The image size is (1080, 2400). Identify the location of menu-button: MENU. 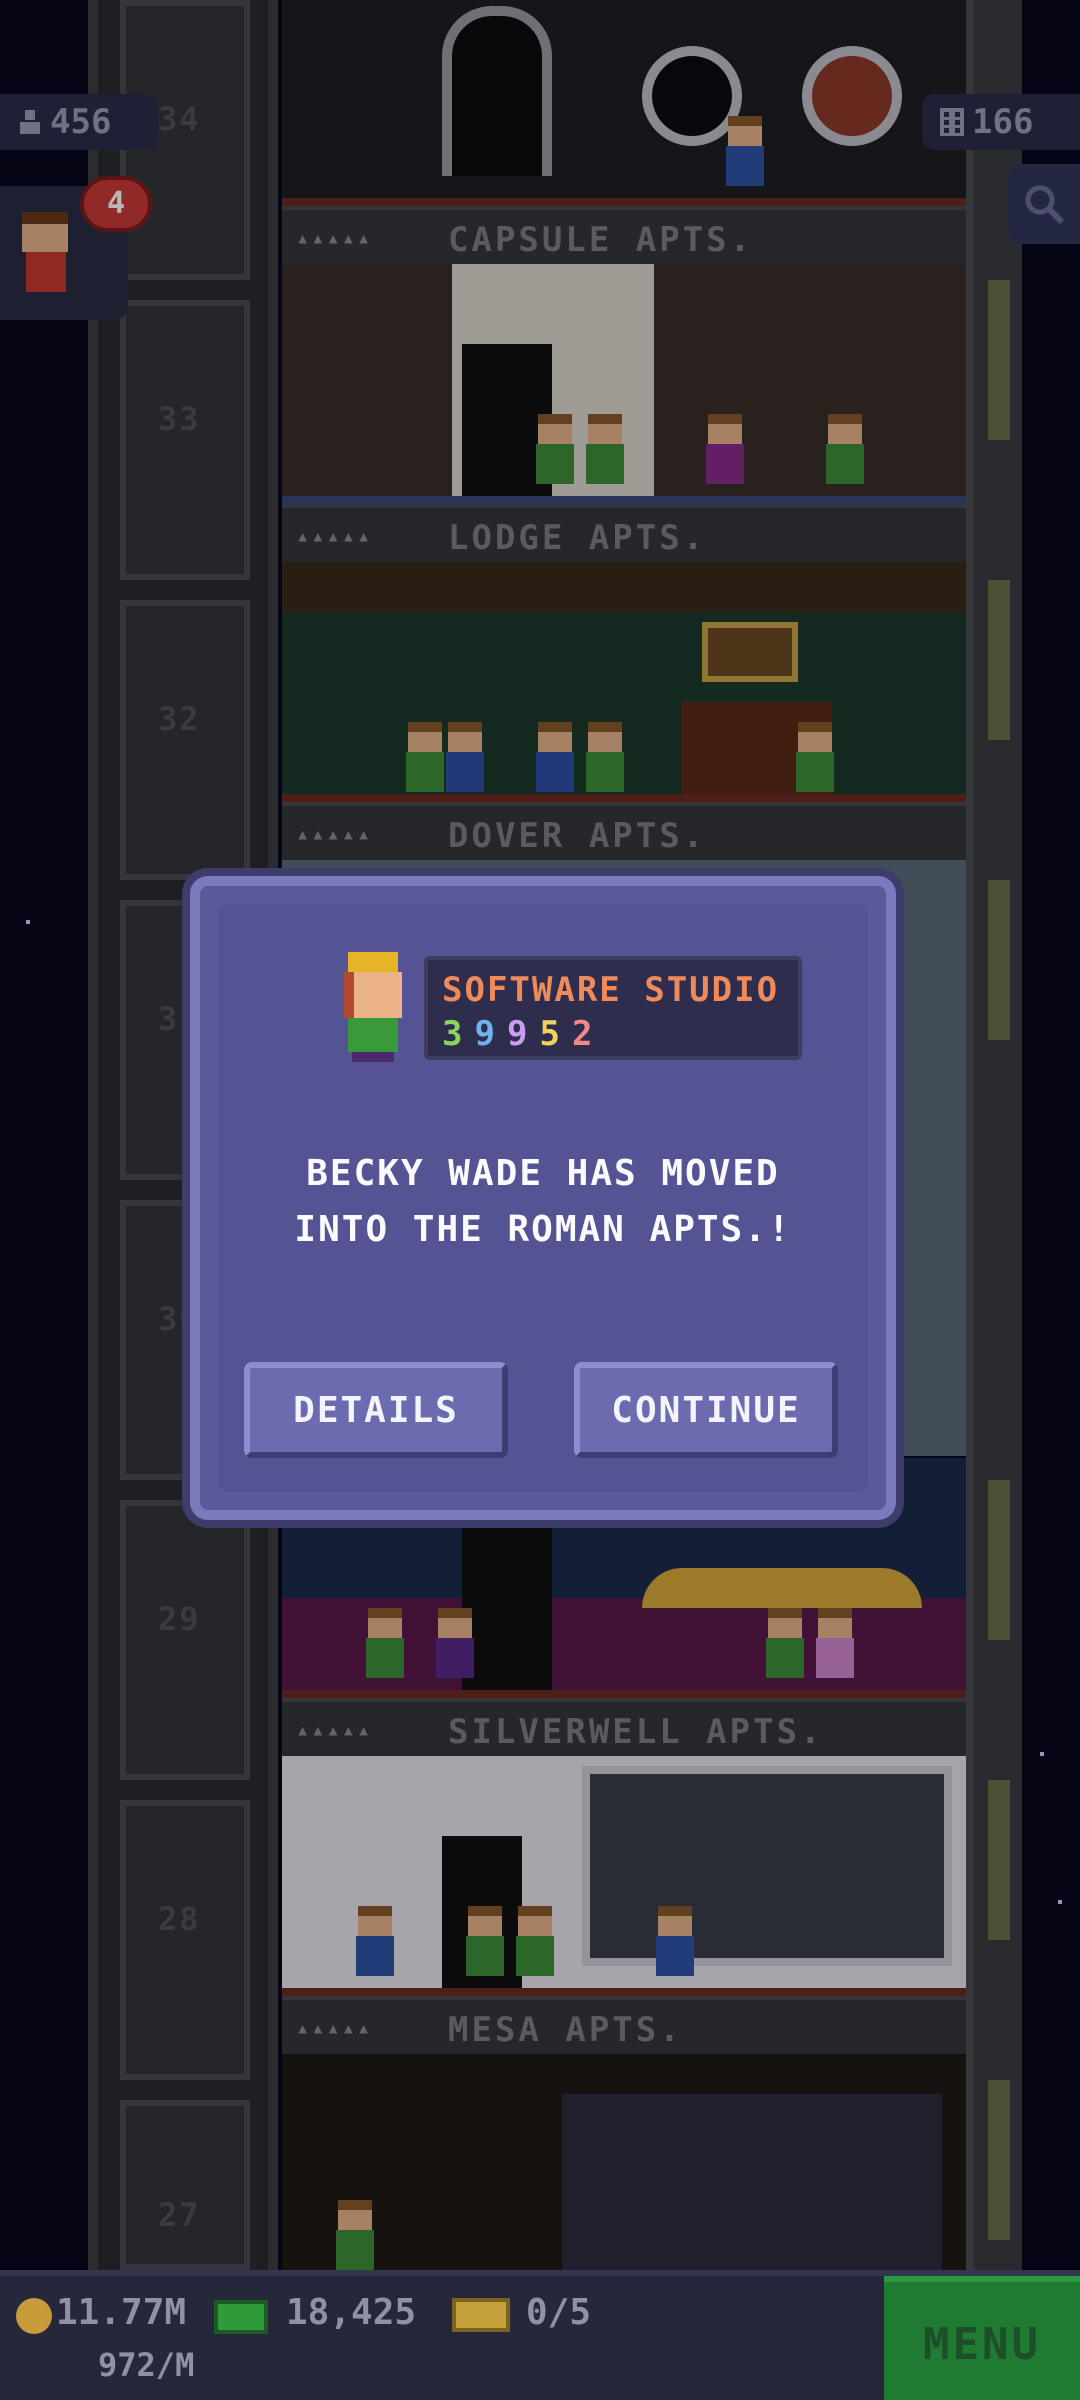
(982, 2338).